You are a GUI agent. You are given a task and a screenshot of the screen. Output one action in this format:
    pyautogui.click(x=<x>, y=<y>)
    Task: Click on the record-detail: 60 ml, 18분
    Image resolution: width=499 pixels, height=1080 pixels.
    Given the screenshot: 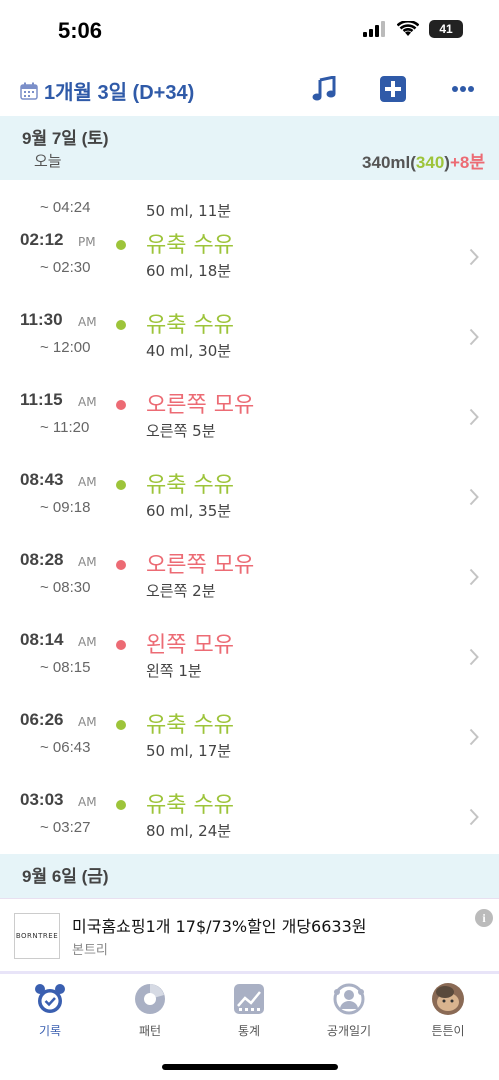 What is the action you would take?
    pyautogui.click(x=189, y=271)
    